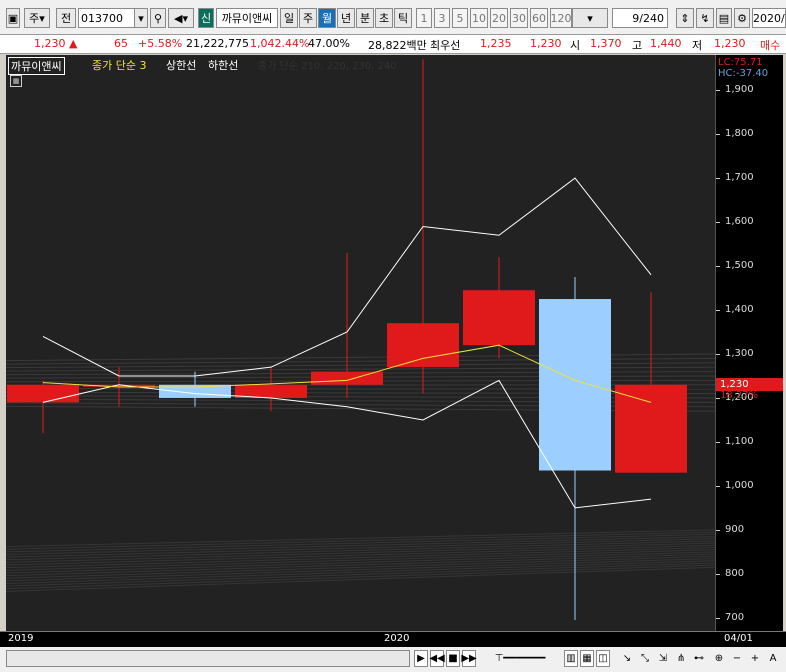  What do you see at coordinates (346, 18) in the screenshot?
I see `period-tab-3: 년` at bounding box center [346, 18].